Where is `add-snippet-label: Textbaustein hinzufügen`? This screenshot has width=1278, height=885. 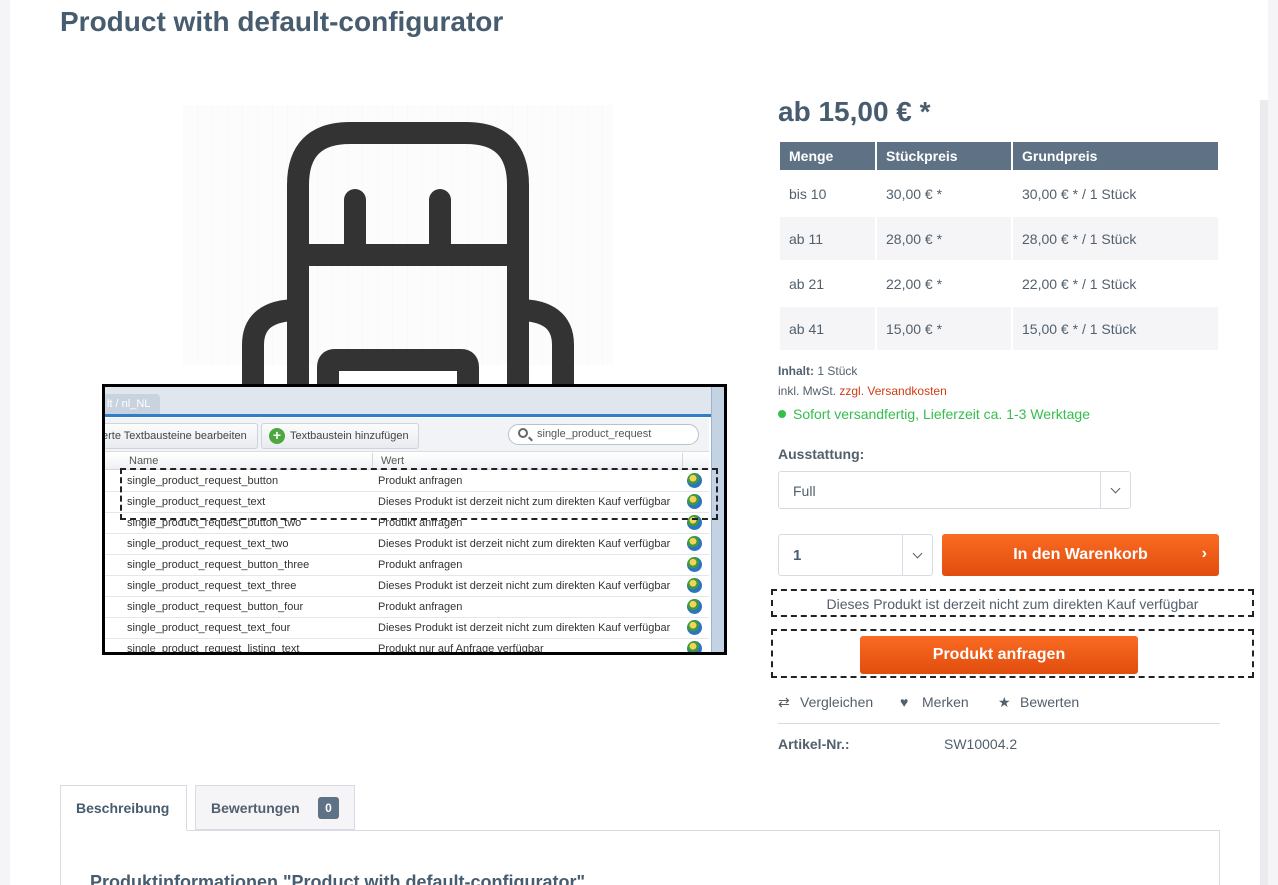 add-snippet-label: Textbaustein hinzufügen is located at coordinates (349, 436).